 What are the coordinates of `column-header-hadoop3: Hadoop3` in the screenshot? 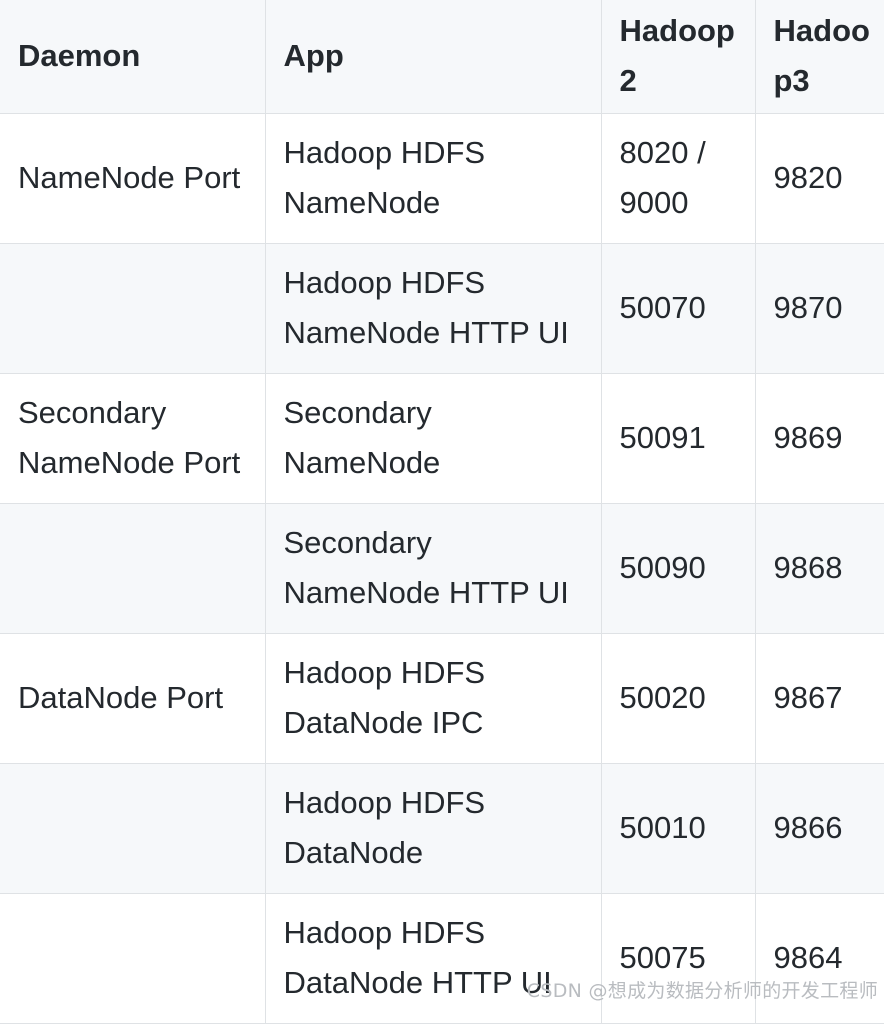 It's located at (819, 57).